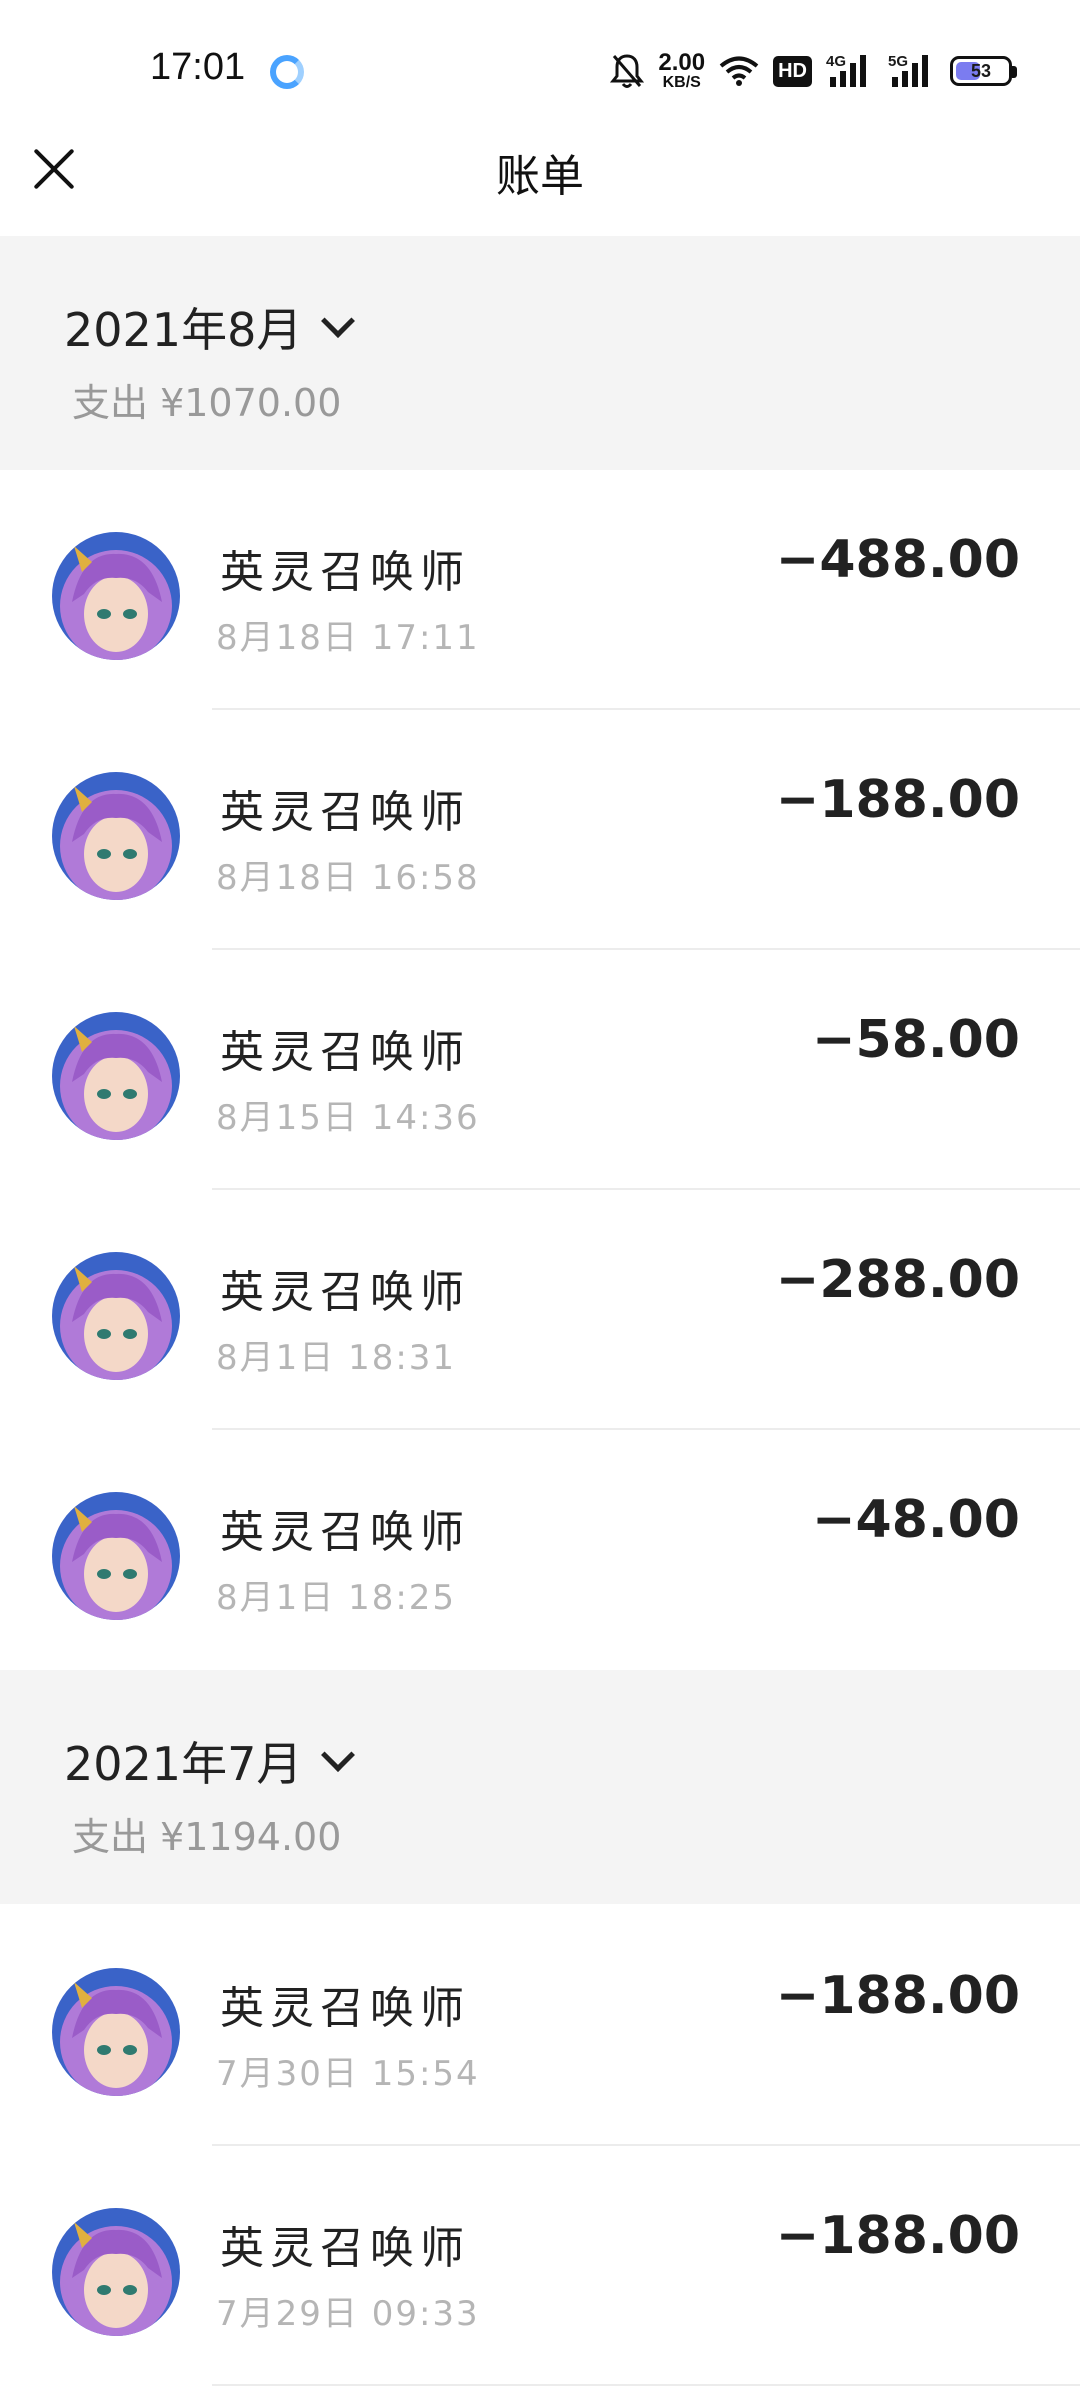 Image resolution: width=1080 pixels, height=2400 pixels. What do you see at coordinates (739, 71) in the screenshot?
I see `wifi-icon` at bounding box center [739, 71].